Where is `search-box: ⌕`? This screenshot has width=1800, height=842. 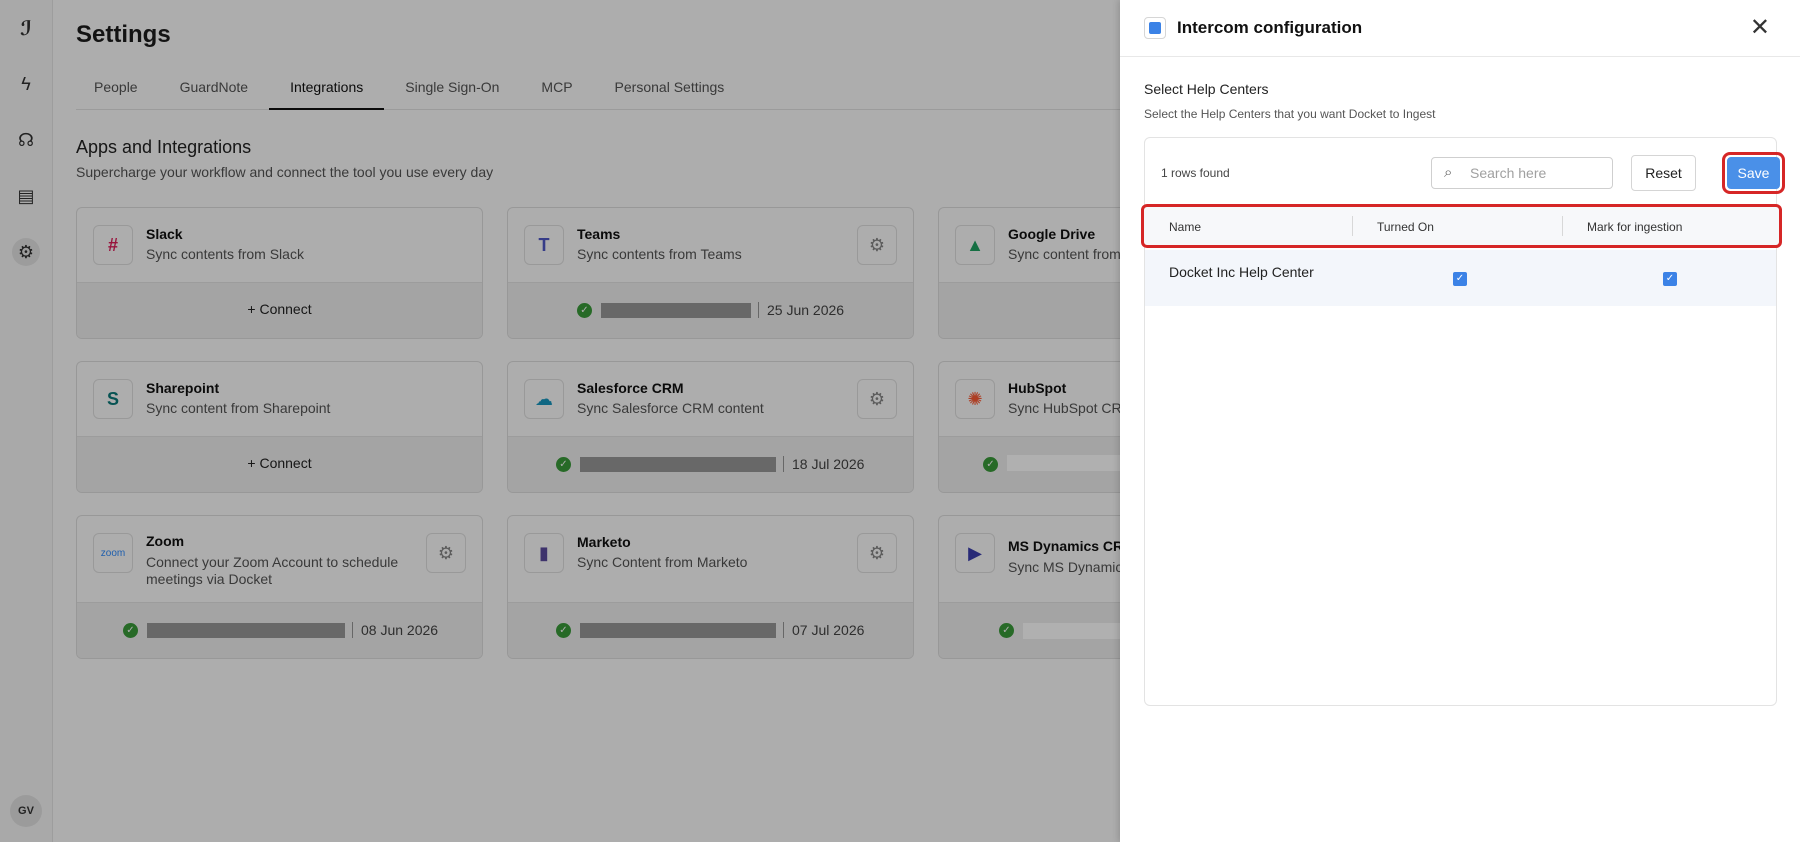
search-box: ⌕ is located at coordinates (1522, 173).